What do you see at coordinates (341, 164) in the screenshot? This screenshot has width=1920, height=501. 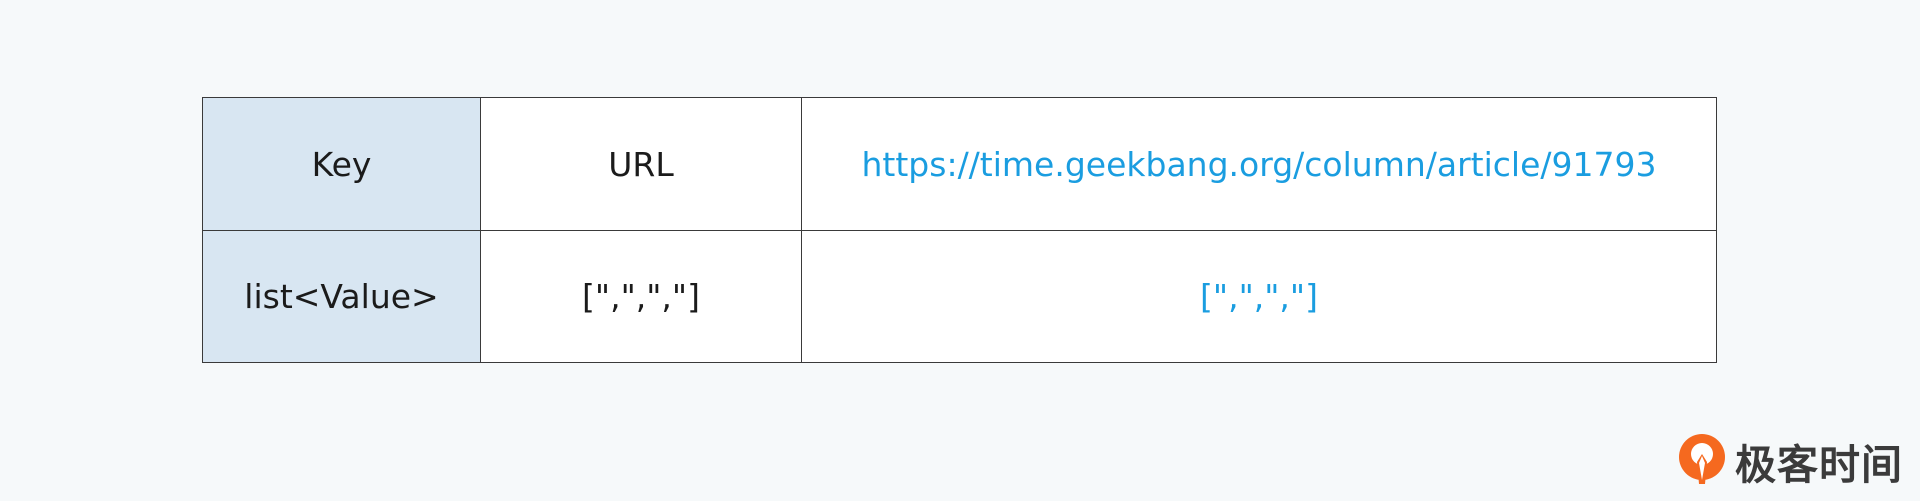 I see `row-header-key: Key` at bounding box center [341, 164].